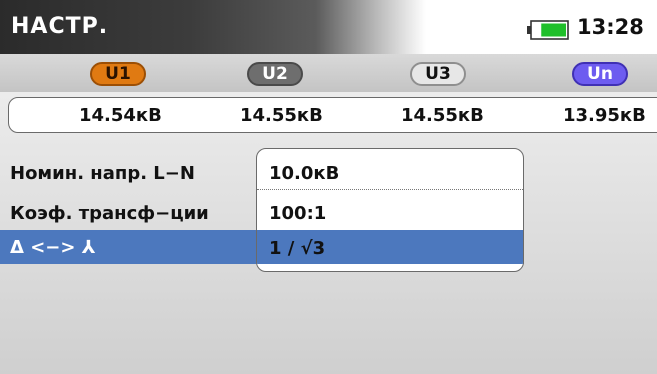 The image size is (657, 374). Describe the element at coordinates (297, 213) in the screenshot. I see `setting-transformer-ratio-value: 100:1` at that location.